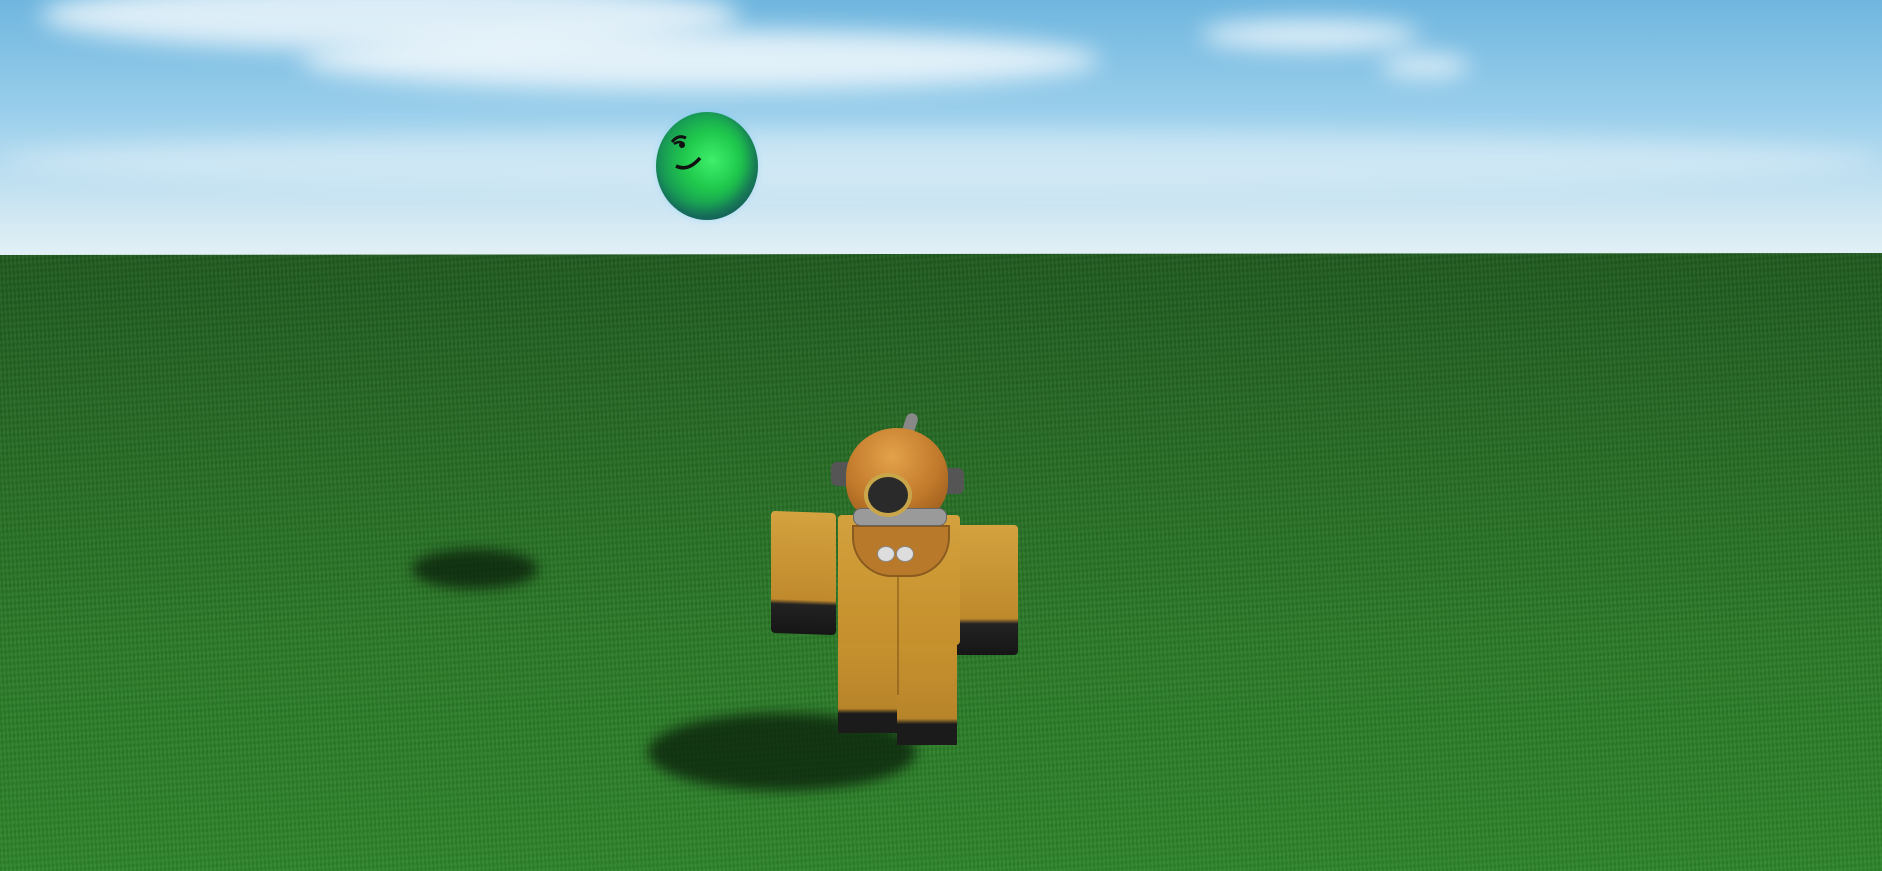 The height and width of the screenshot is (871, 1882). What do you see at coordinates (888, 495) in the screenshot?
I see `helmet-porthole-icon` at bounding box center [888, 495].